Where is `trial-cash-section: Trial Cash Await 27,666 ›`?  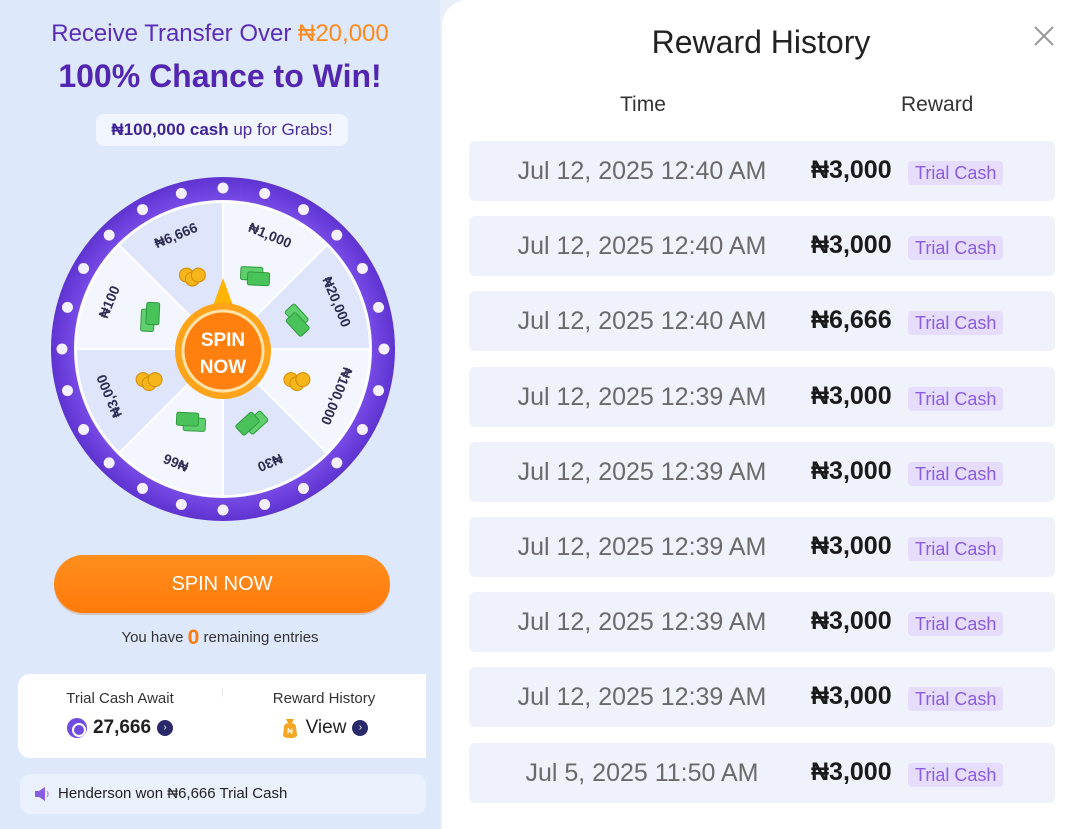
trial-cash-section: Trial Cash Await 27,666 › is located at coordinates (120, 716).